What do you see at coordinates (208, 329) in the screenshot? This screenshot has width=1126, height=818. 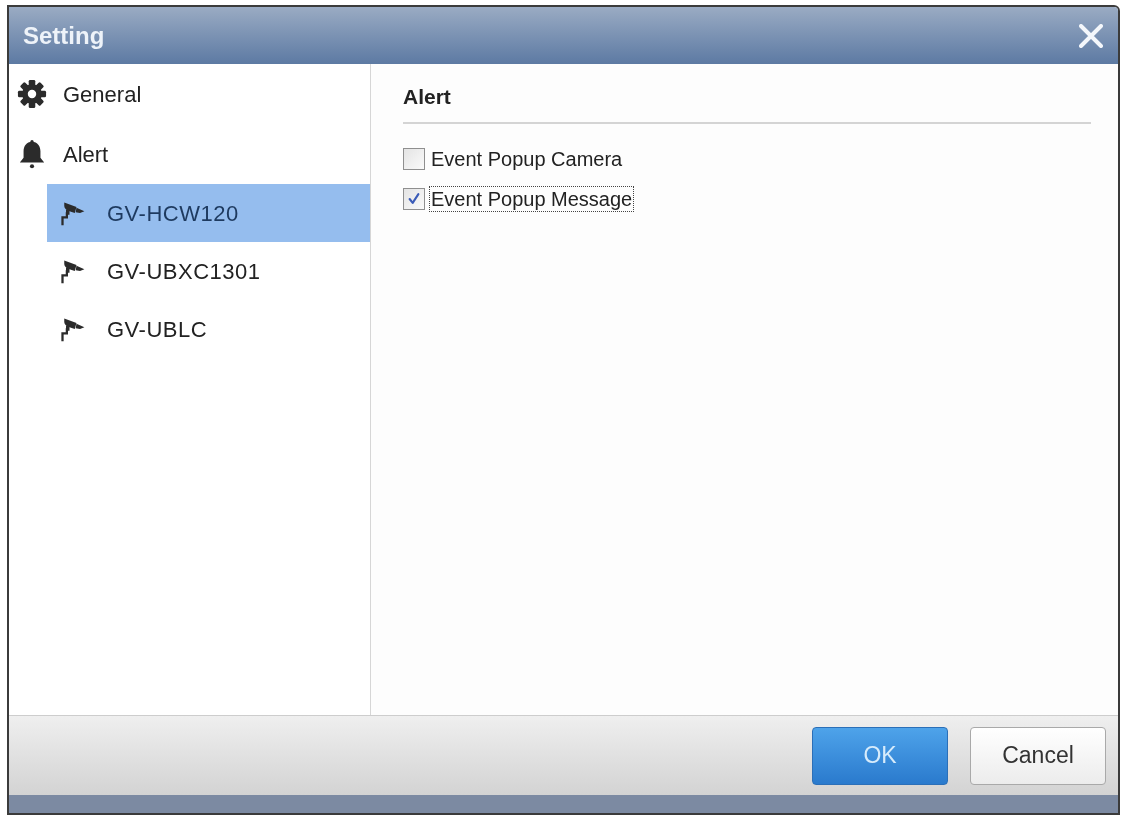 I see `device-item: GV-UBLC` at bounding box center [208, 329].